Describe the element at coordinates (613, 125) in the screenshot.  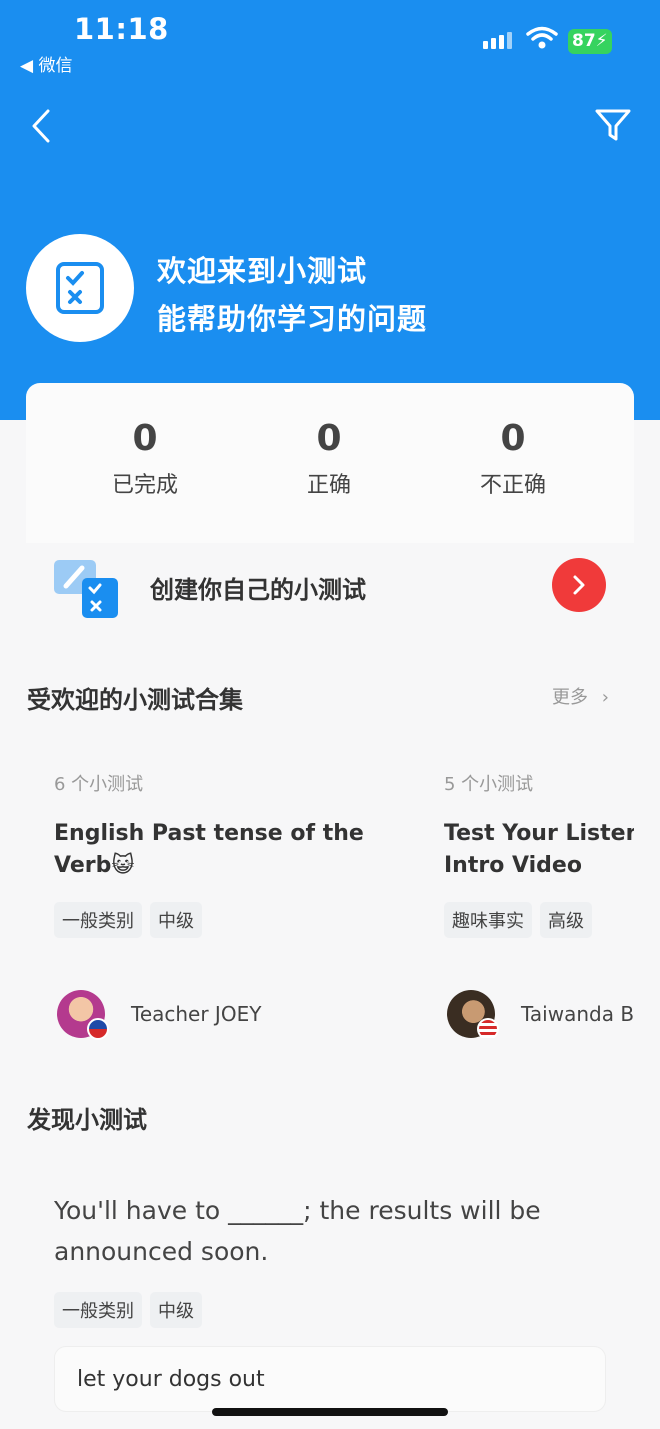
I see `filter-icon` at that location.